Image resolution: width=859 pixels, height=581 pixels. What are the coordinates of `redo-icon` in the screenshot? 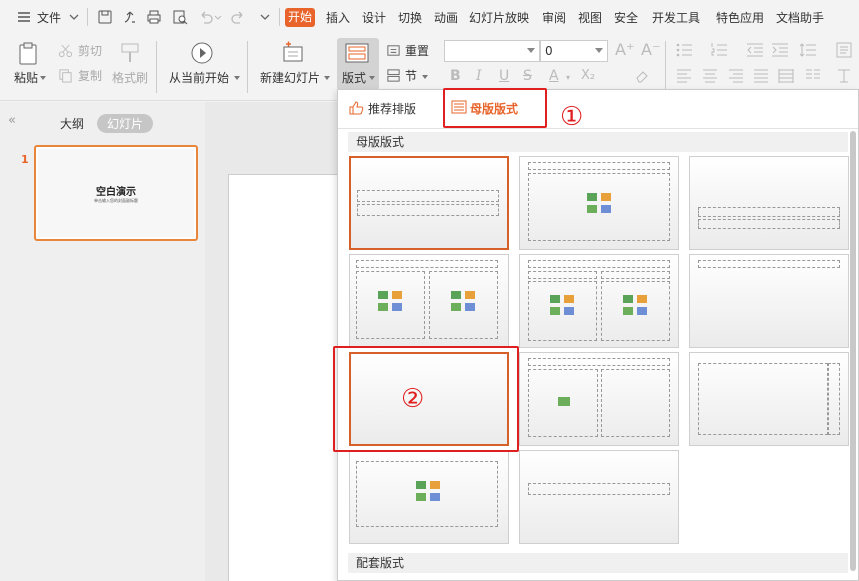 It's located at (238, 17).